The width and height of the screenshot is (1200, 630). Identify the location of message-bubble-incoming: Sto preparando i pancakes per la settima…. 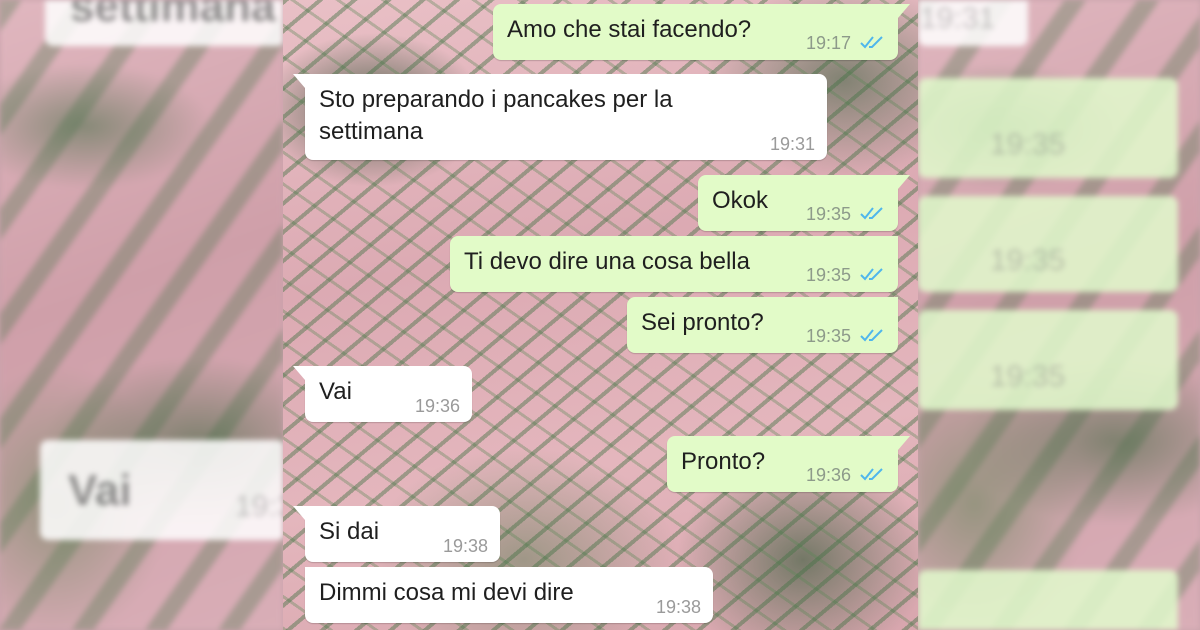
(560, 117).